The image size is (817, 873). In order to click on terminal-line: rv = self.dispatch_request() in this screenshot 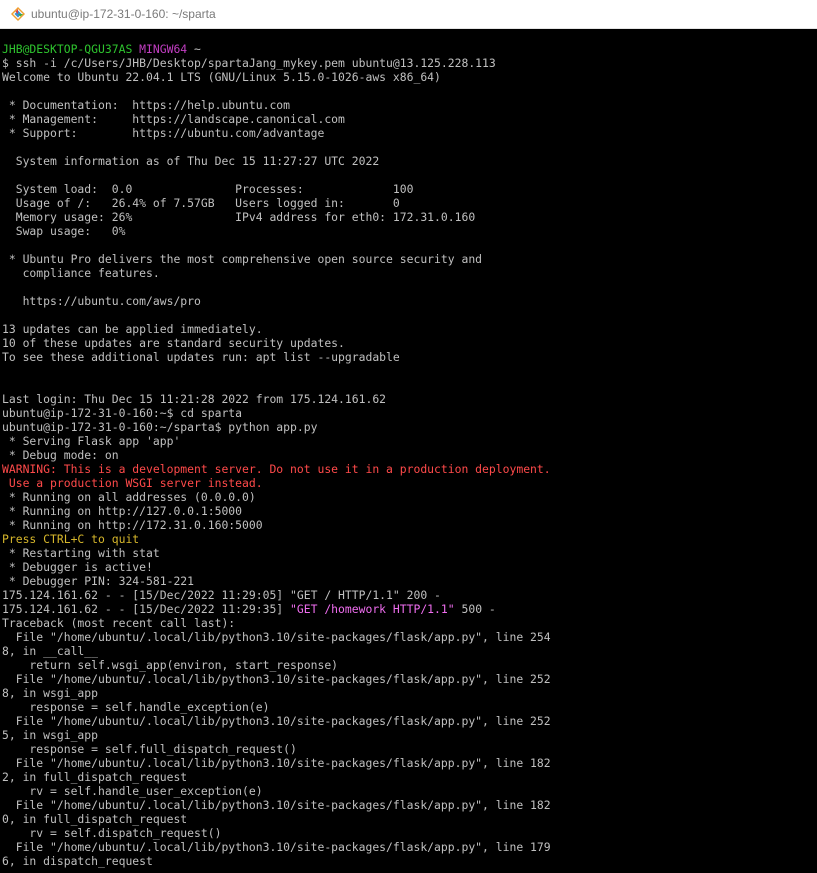, I will do `click(409, 833)`.